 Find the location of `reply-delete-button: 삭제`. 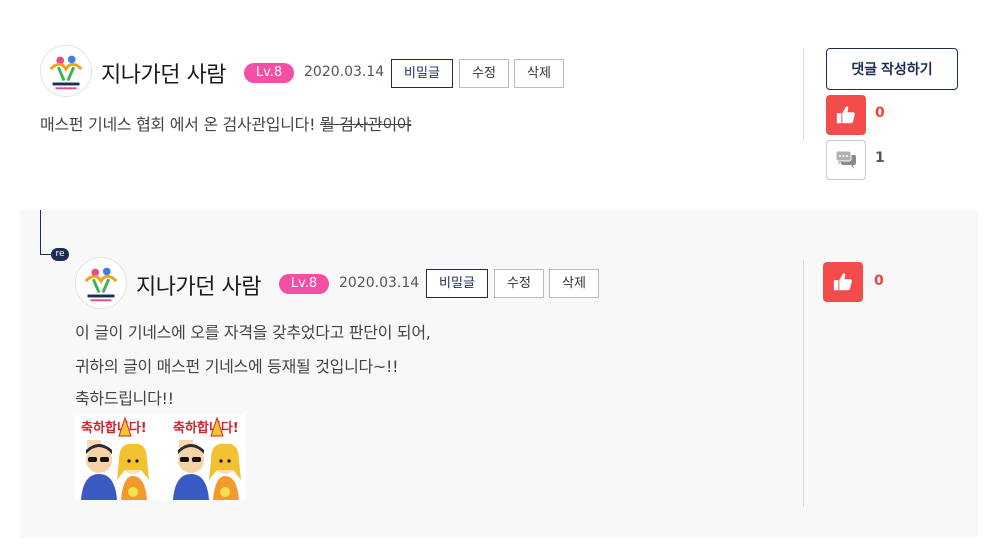

reply-delete-button: 삭제 is located at coordinates (574, 283).